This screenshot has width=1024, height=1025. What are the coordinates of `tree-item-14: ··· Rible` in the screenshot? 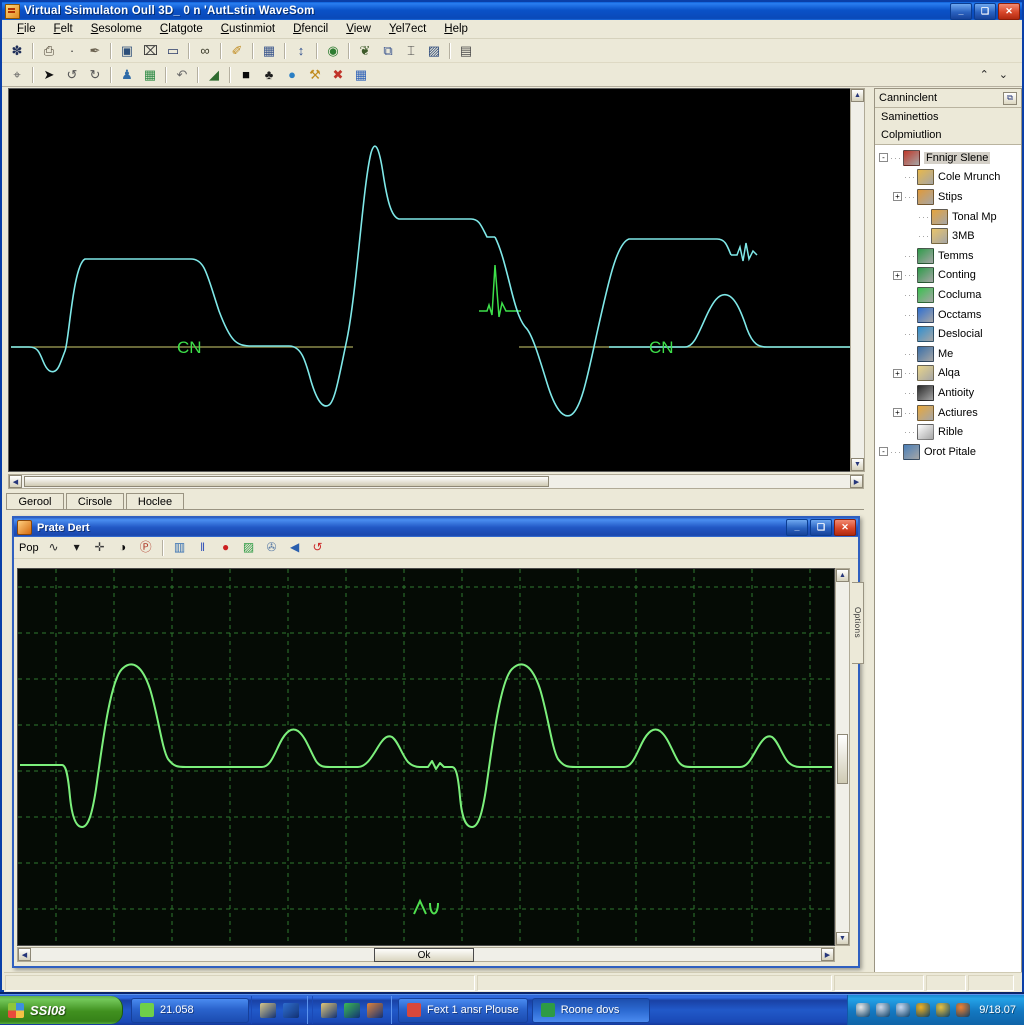 It's located at (950, 432).